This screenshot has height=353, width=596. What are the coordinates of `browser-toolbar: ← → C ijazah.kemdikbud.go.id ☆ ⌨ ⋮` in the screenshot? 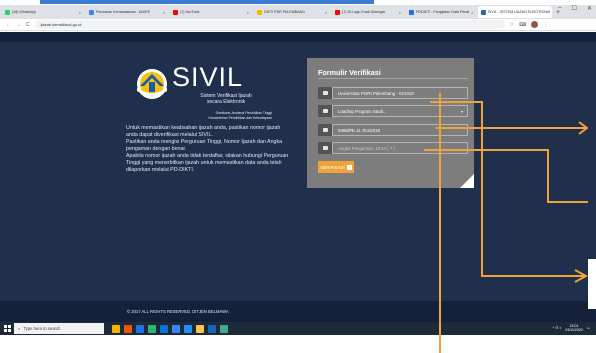 It's located at (298, 25).